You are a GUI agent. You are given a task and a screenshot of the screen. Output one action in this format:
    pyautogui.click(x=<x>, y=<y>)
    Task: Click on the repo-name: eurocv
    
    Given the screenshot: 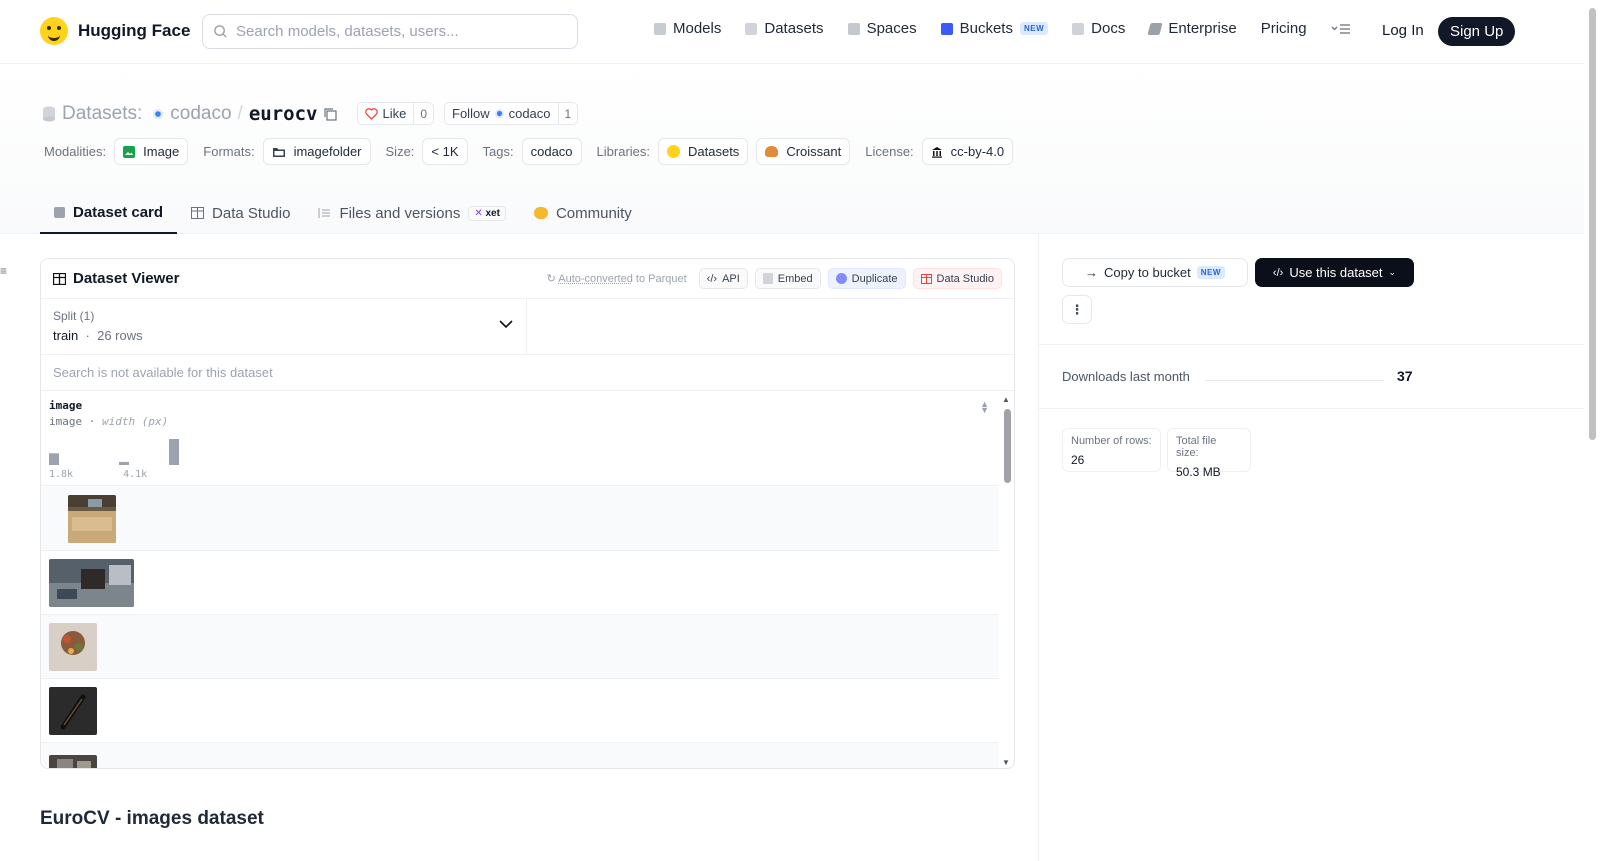 What is the action you would take?
    pyautogui.click(x=283, y=114)
    